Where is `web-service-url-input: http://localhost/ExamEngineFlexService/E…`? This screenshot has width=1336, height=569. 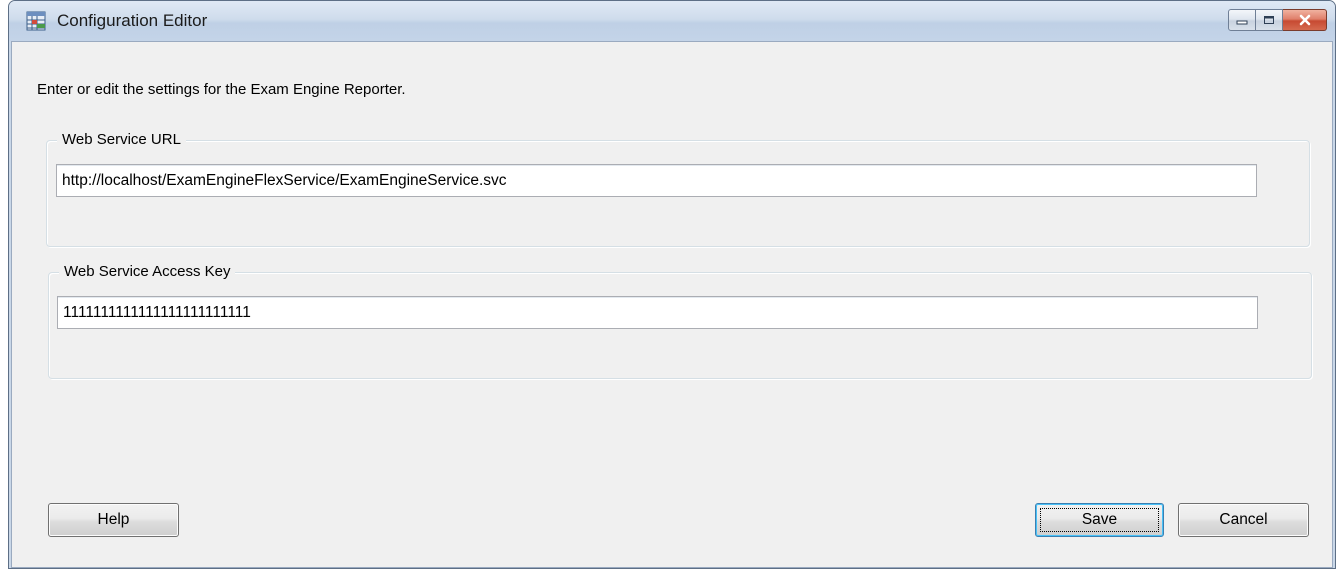 web-service-url-input: http://localhost/ExamEngineFlexService/E… is located at coordinates (656, 180).